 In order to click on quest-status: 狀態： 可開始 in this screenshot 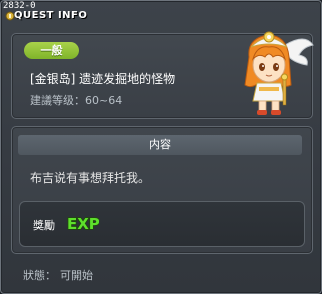, I will do `click(58, 275)`.